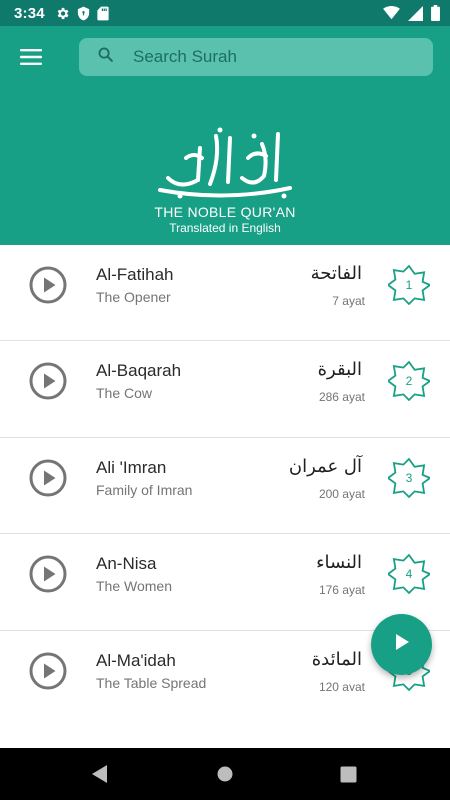 The width and height of the screenshot is (450, 800). Describe the element at coordinates (133, 297) in the screenshot. I see `surah-translation: The Opener` at that location.